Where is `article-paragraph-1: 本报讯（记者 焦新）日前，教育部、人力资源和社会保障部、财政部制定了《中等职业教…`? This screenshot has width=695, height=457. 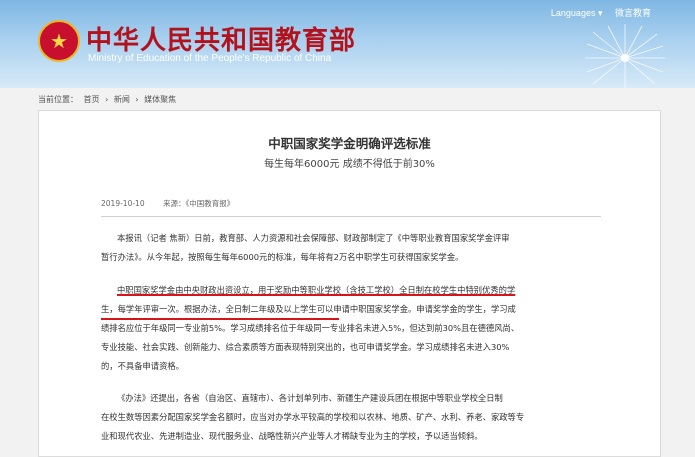 article-paragraph-1: 本报讯（记者 焦新）日前，教育部、人力资源和社会保障部、财政部制定了《中等职业教… is located at coordinates (351, 248).